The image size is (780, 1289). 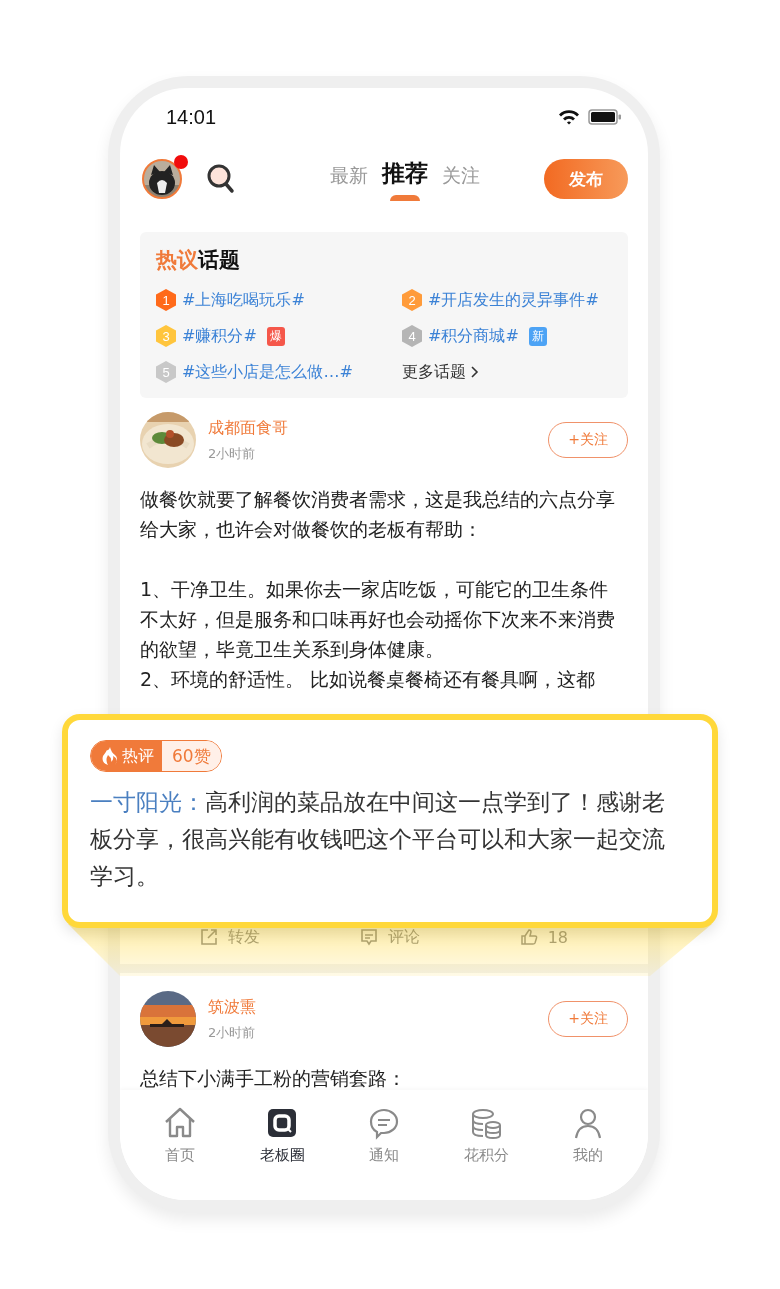 I want to click on comment-text: 一寸阳光：高利润的菜品放在中间这一点学到了！感谢老板分享，很高兴能有收钱吧这个平台可以和大家一起交流学习。, so click(x=378, y=839).